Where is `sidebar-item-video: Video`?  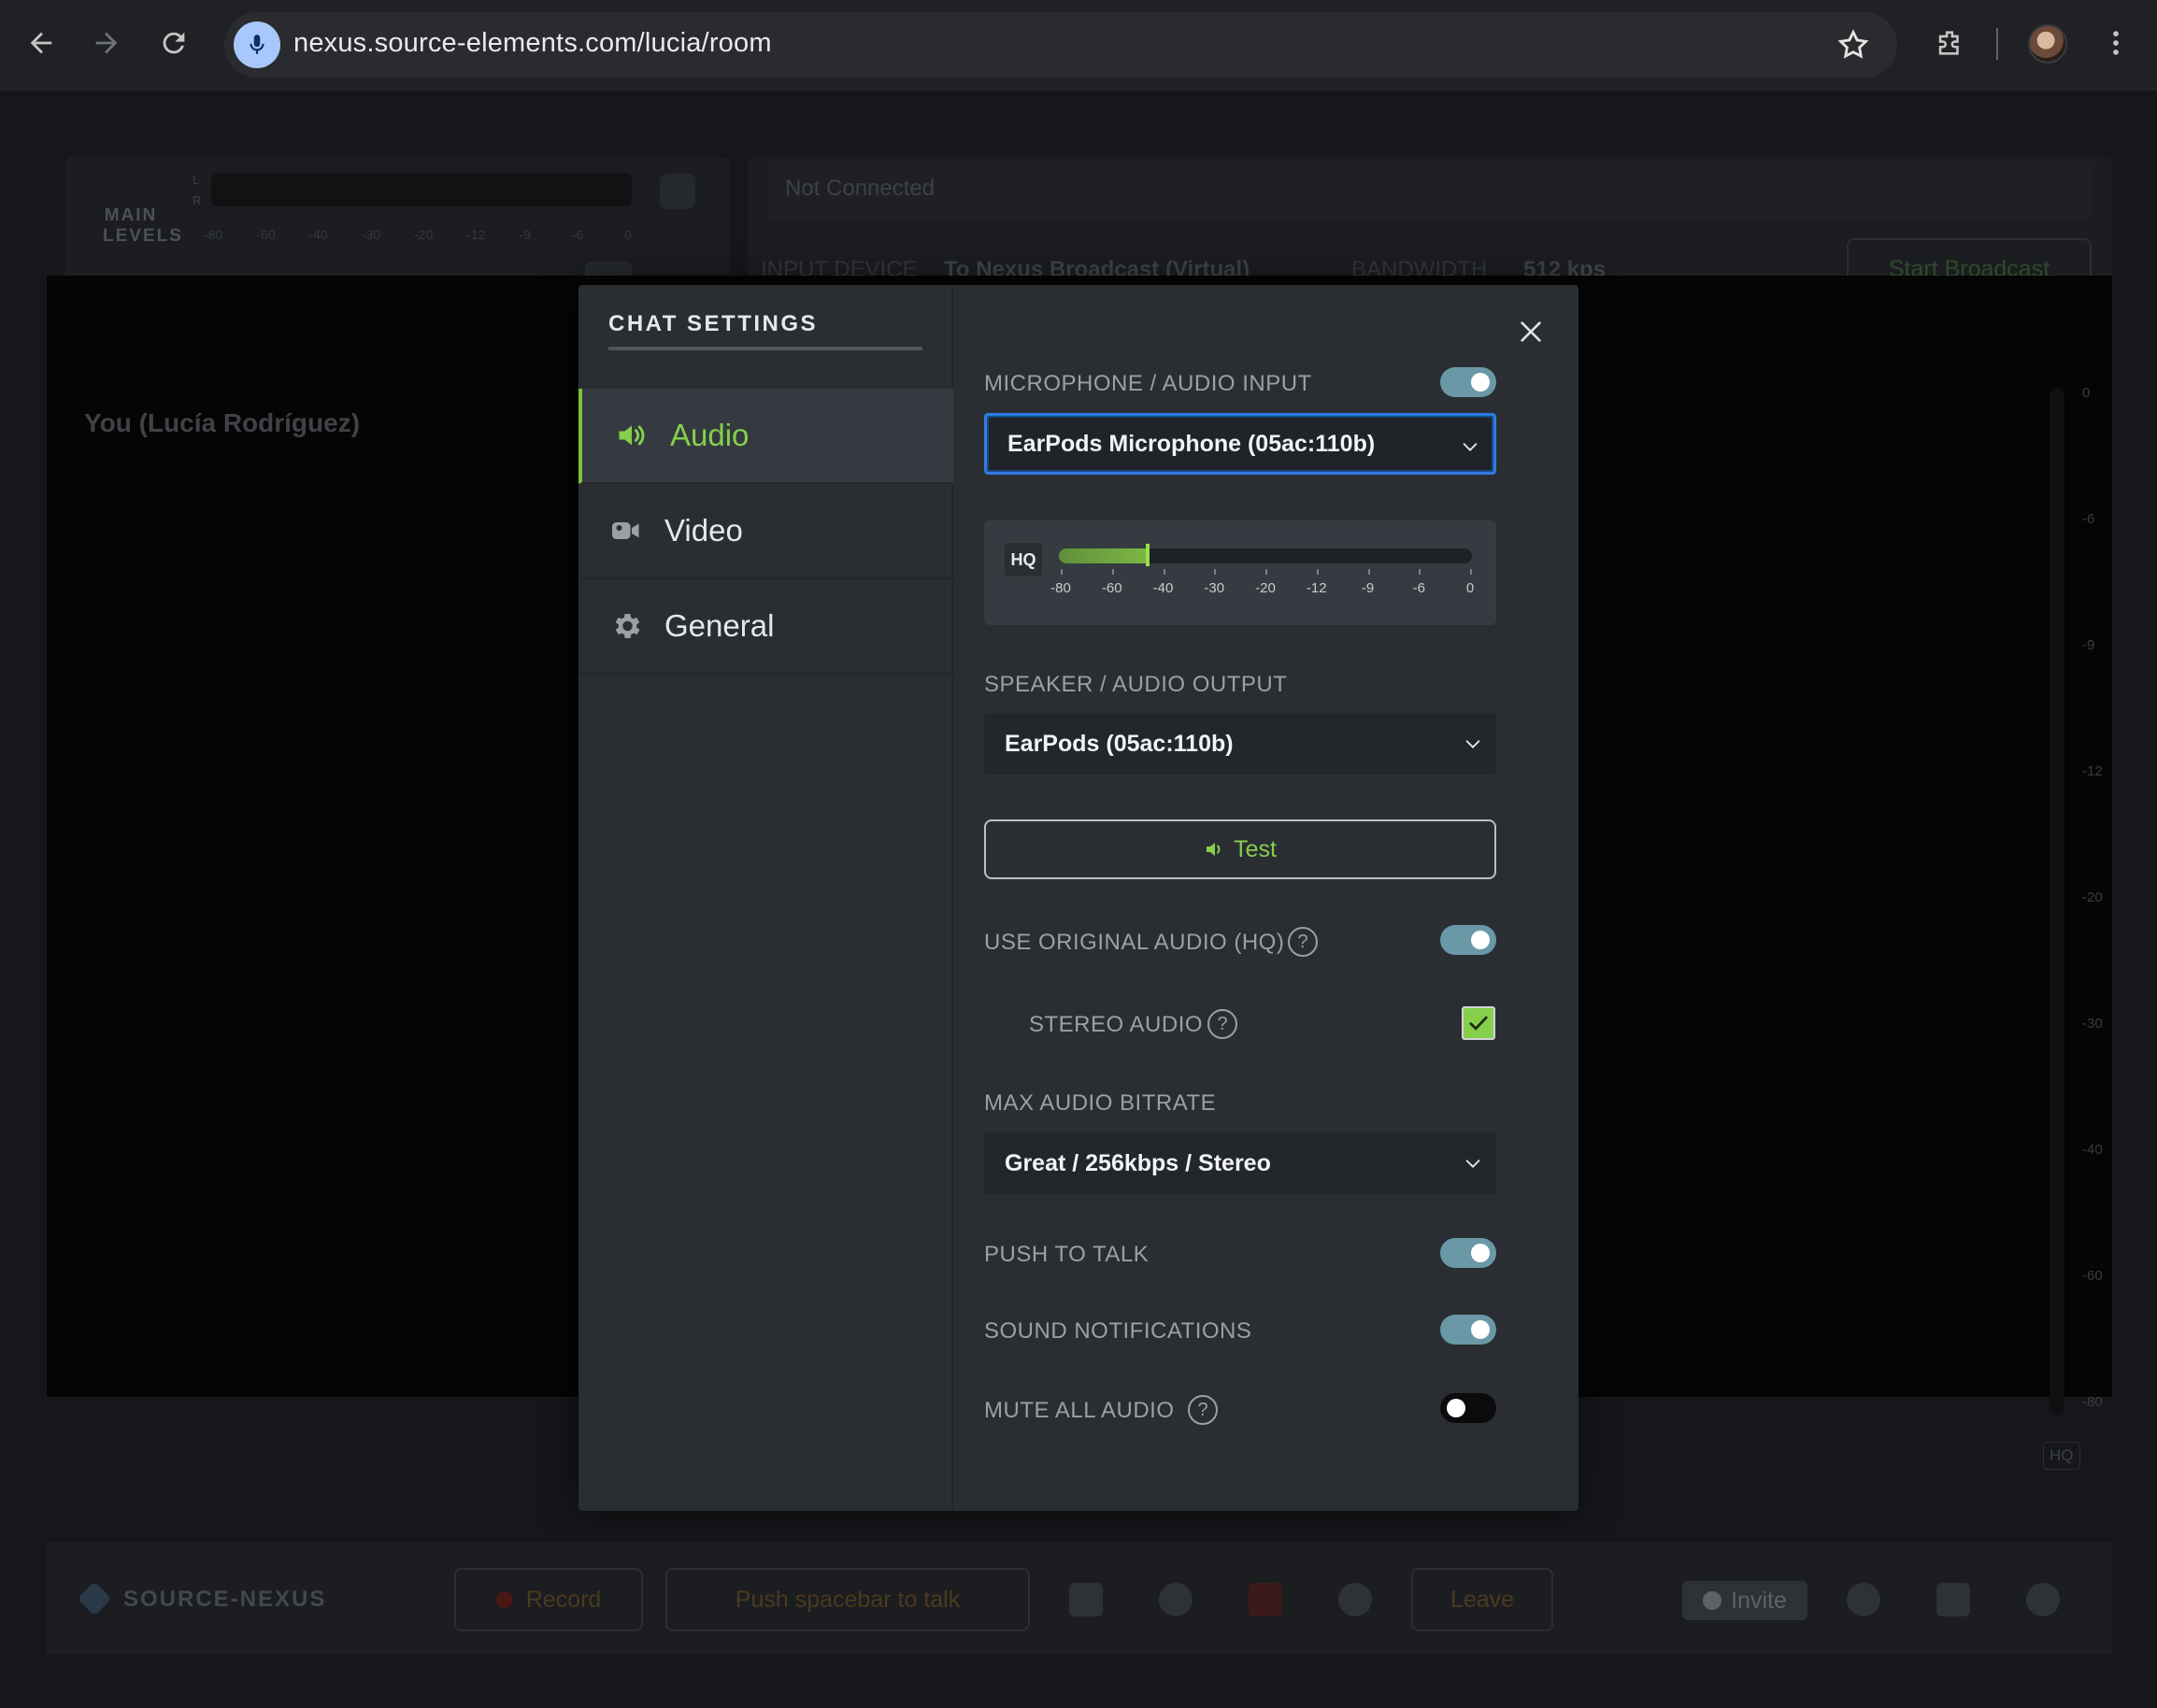 sidebar-item-video: Video is located at coordinates (766, 532).